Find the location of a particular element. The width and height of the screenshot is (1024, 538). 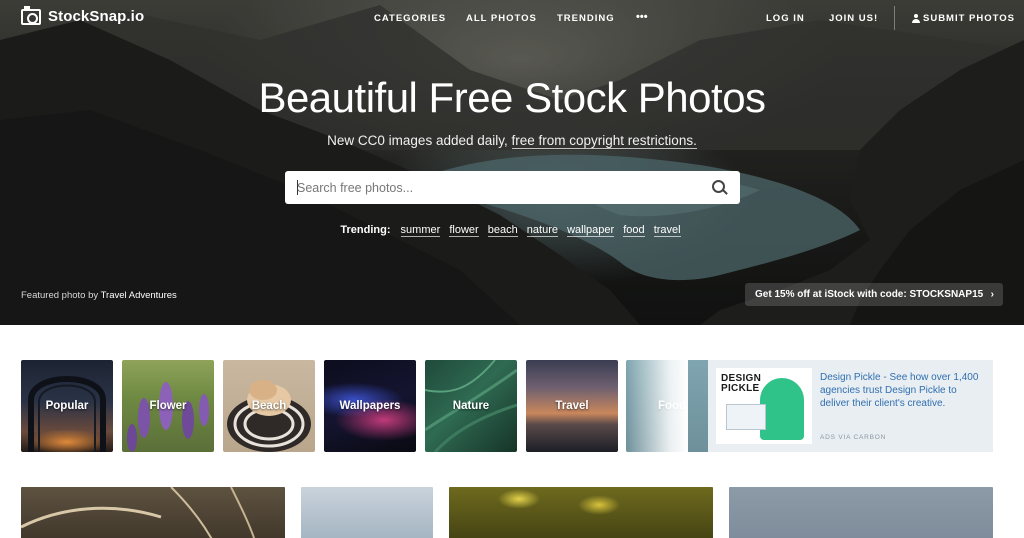

category-tile-nature: Nature is located at coordinates (471, 406).